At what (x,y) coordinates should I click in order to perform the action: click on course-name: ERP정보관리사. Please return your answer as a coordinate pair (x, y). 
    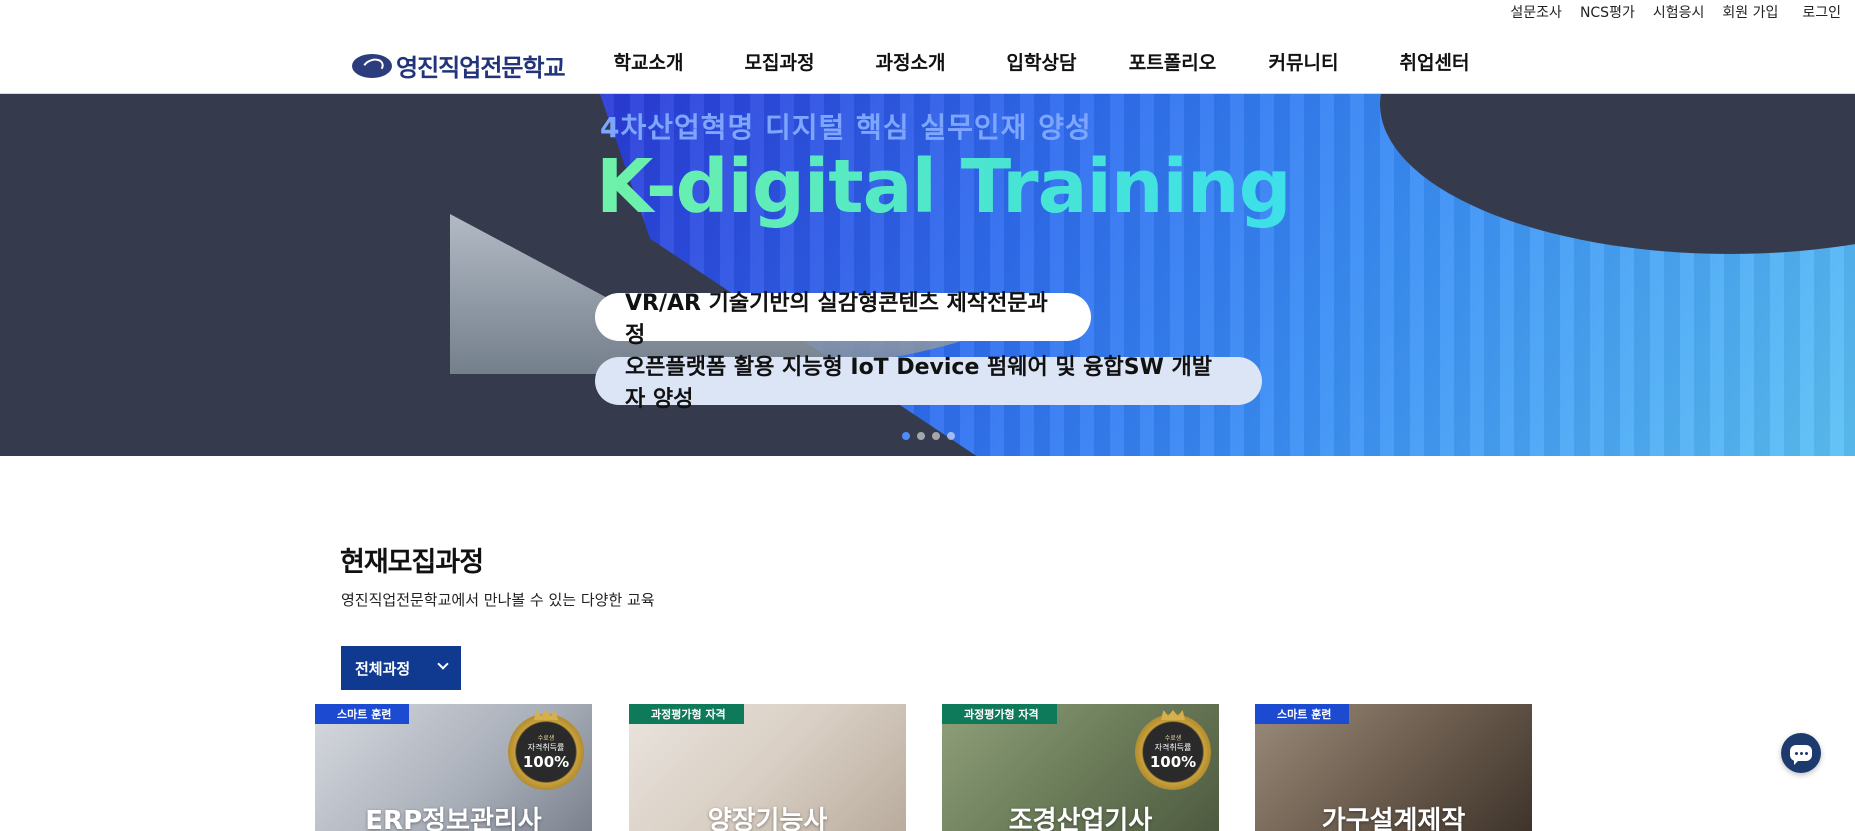
    Looking at the image, I should click on (453, 818).